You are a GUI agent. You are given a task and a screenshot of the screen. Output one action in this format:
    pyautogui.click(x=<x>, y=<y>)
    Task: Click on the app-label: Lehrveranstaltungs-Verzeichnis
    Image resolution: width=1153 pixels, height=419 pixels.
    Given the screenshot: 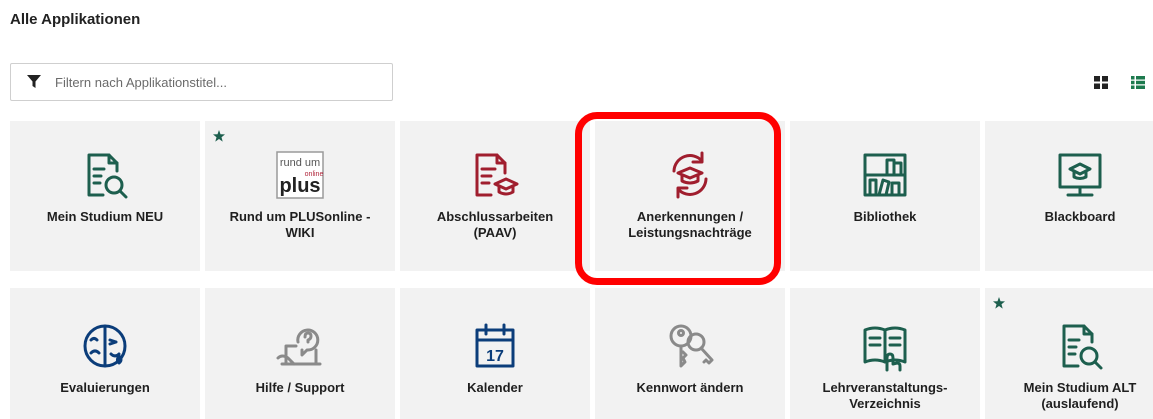 What is the action you would take?
    pyautogui.click(x=885, y=395)
    